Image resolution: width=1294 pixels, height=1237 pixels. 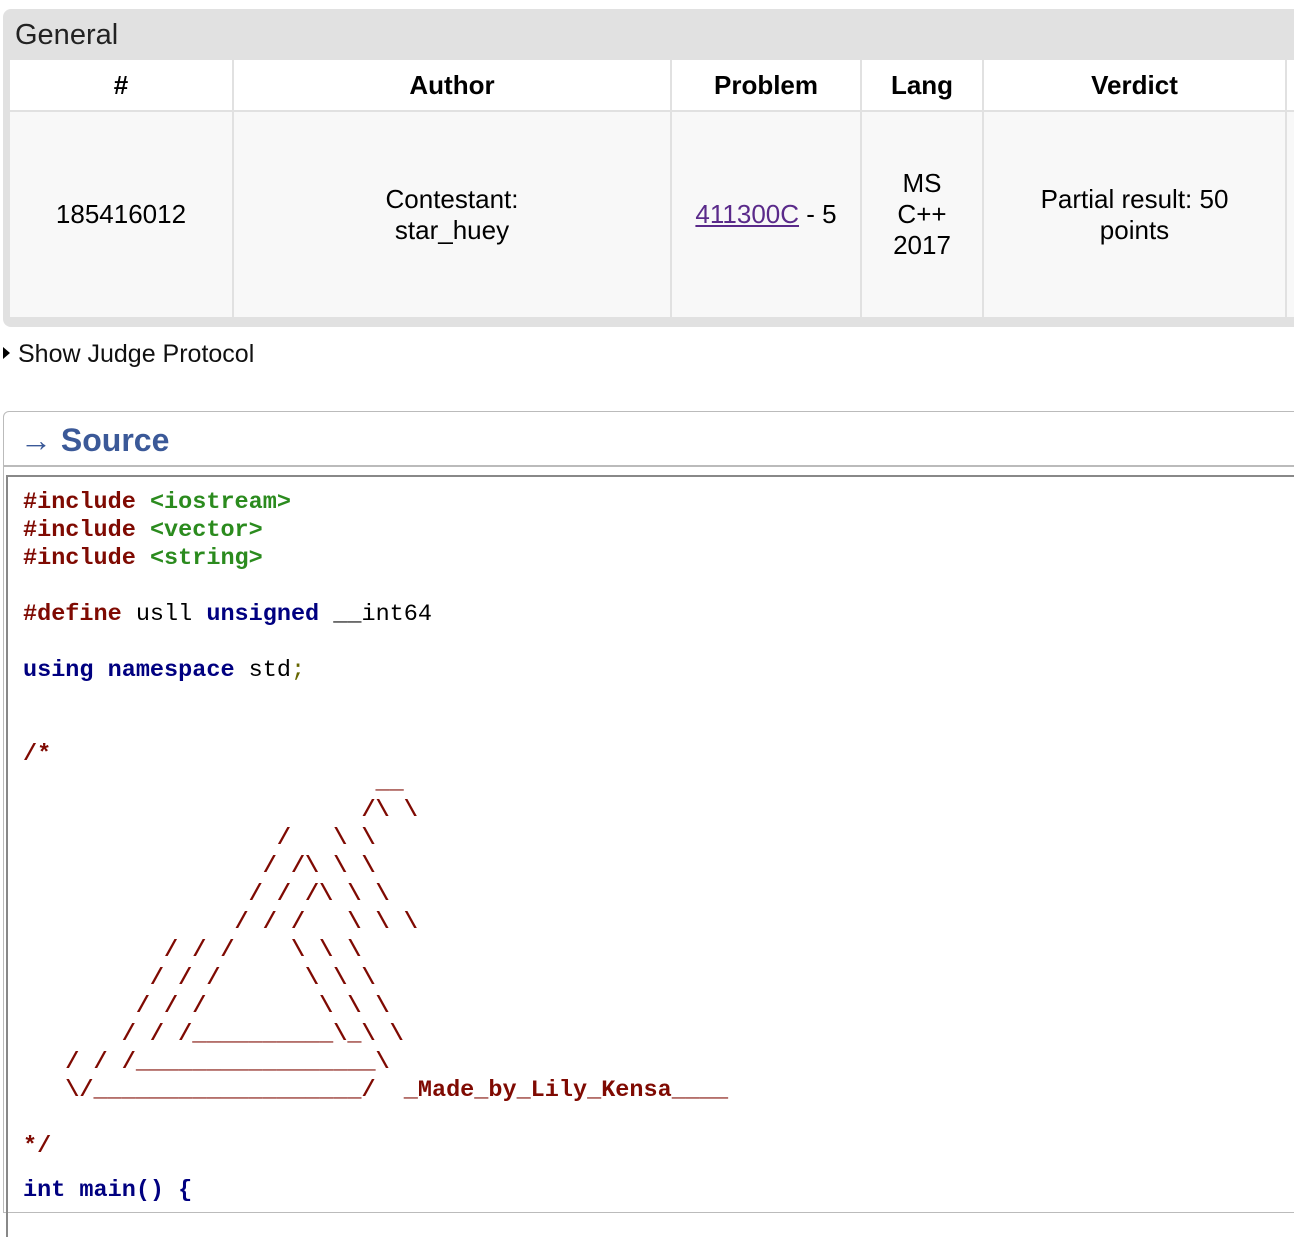 I want to click on code-line: #define usll unsigned __int64, so click(x=227, y=615).